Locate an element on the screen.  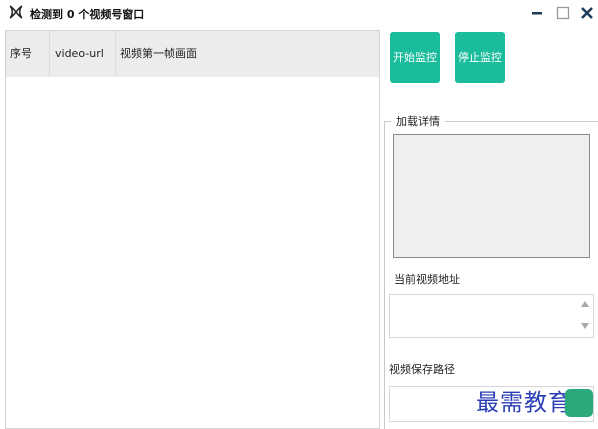
current-video-label: 当前视频地址 is located at coordinates (427, 279).